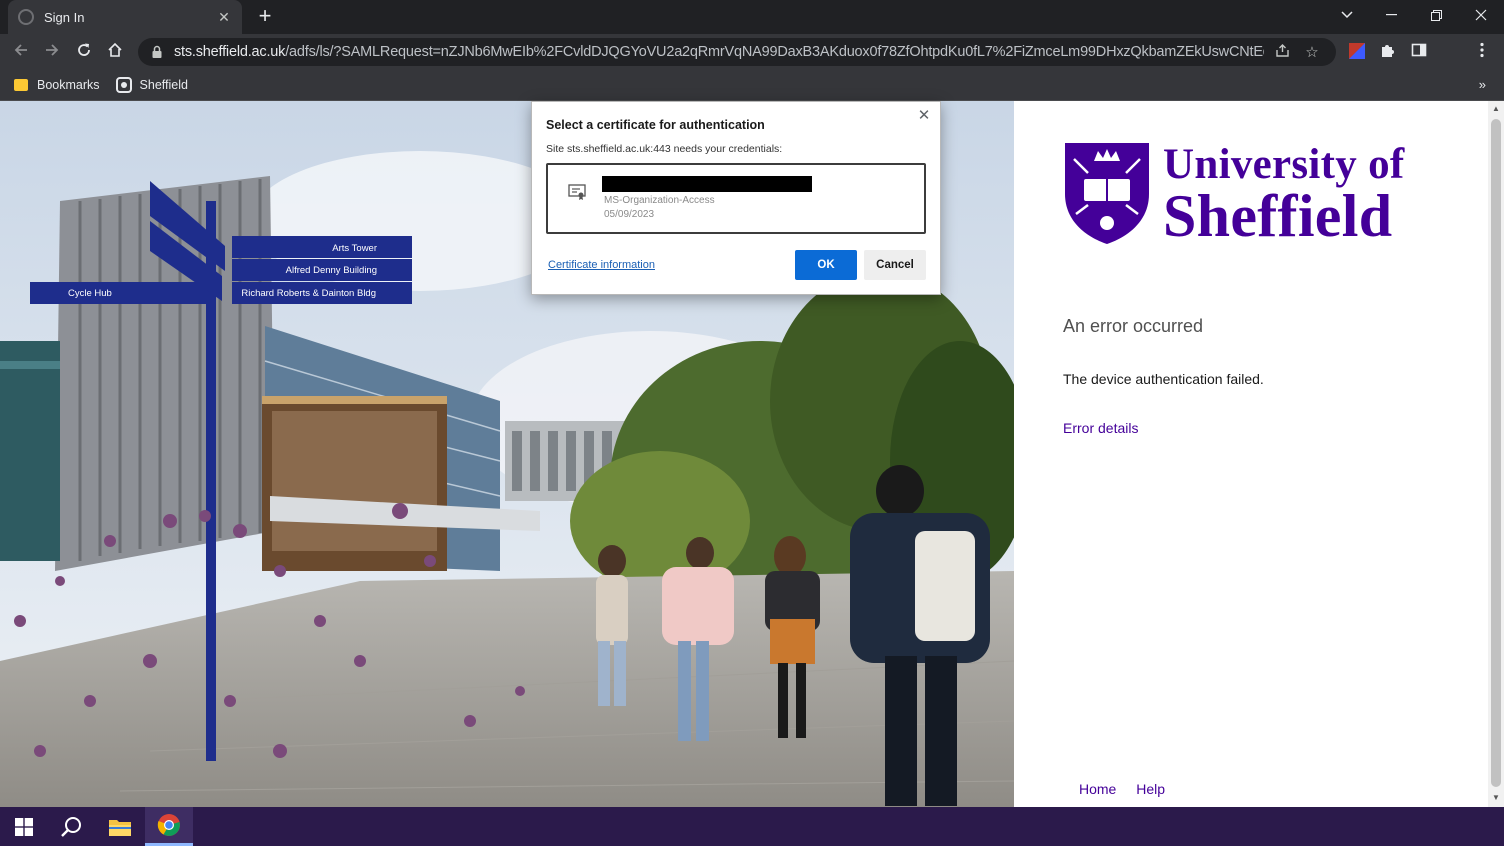 Image resolution: width=1504 pixels, height=846 pixels. I want to click on url-host: sts.sheffield.ac.uk, so click(230, 52).